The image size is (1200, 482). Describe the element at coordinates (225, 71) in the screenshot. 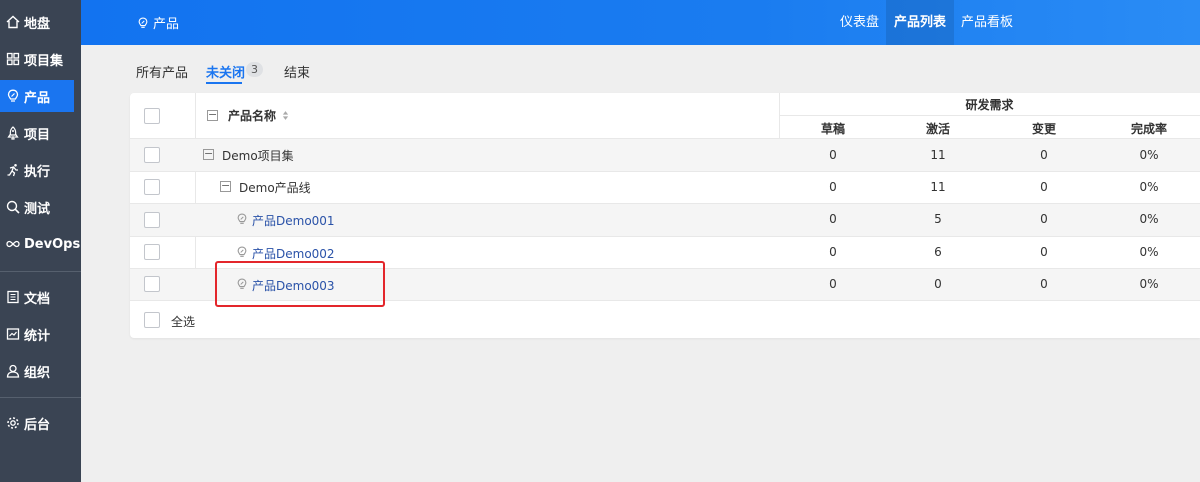

I see `subtab-open: 未关闭` at that location.